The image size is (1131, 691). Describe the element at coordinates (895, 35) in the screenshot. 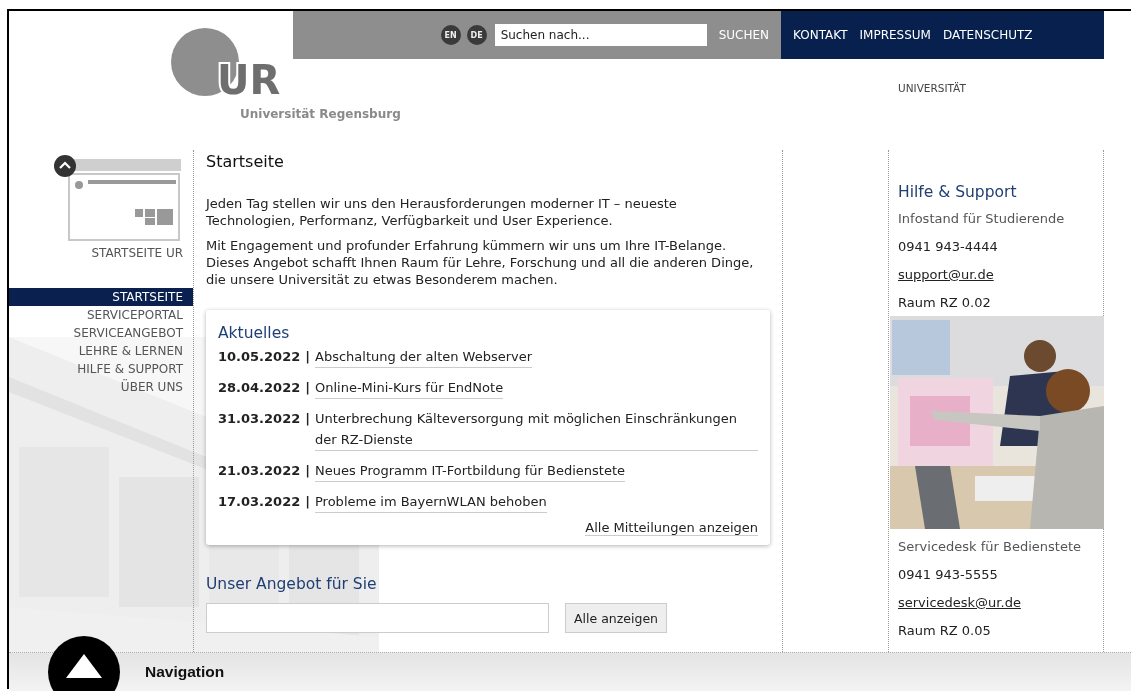

I see `top-link: IMPRESSUM` at that location.